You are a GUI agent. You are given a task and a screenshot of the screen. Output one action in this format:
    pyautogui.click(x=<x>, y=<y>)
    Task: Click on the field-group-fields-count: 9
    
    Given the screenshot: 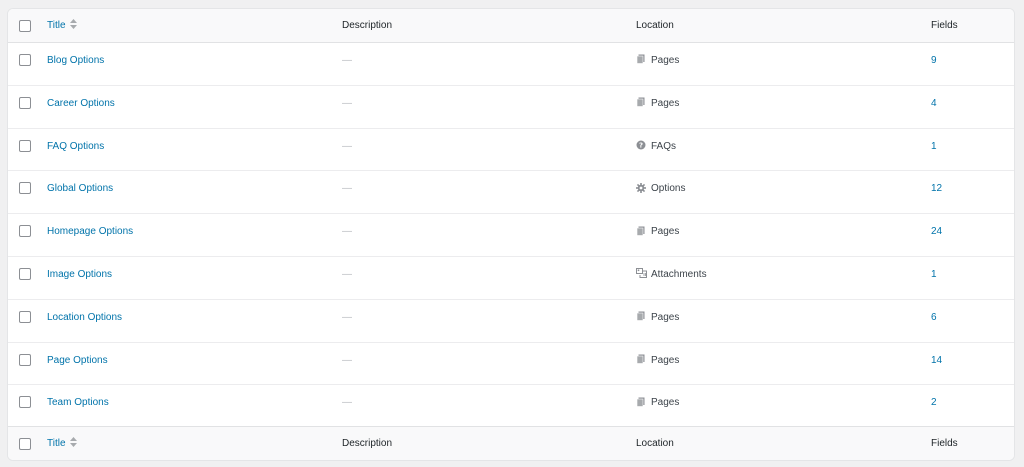 What is the action you would take?
    pyautogui.click(x=934, y=61)
    